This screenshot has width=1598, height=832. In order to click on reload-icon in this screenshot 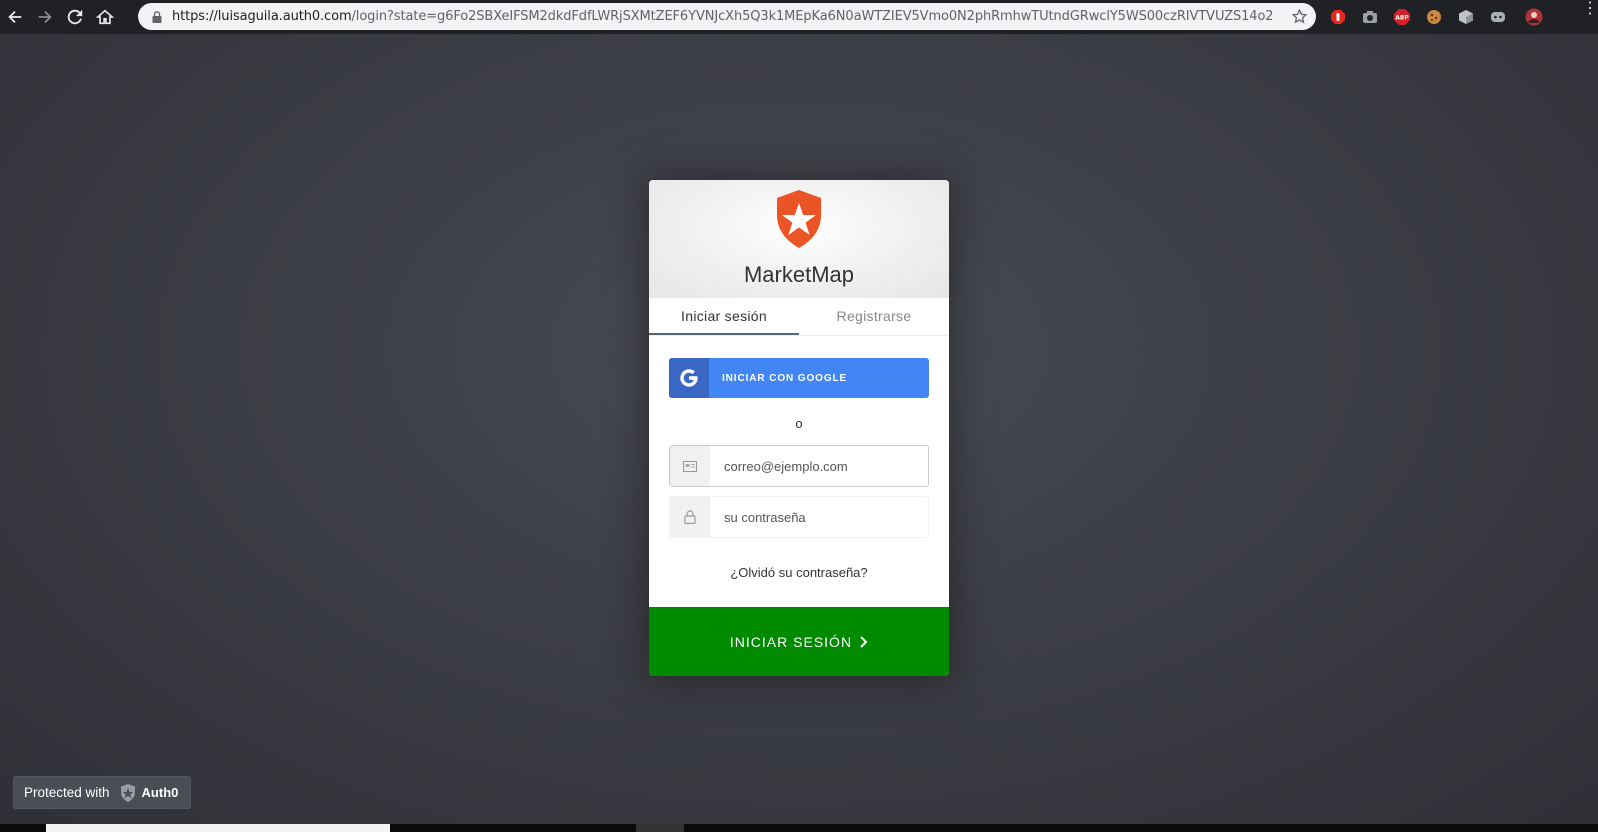, I will do `click(75, 17)`.